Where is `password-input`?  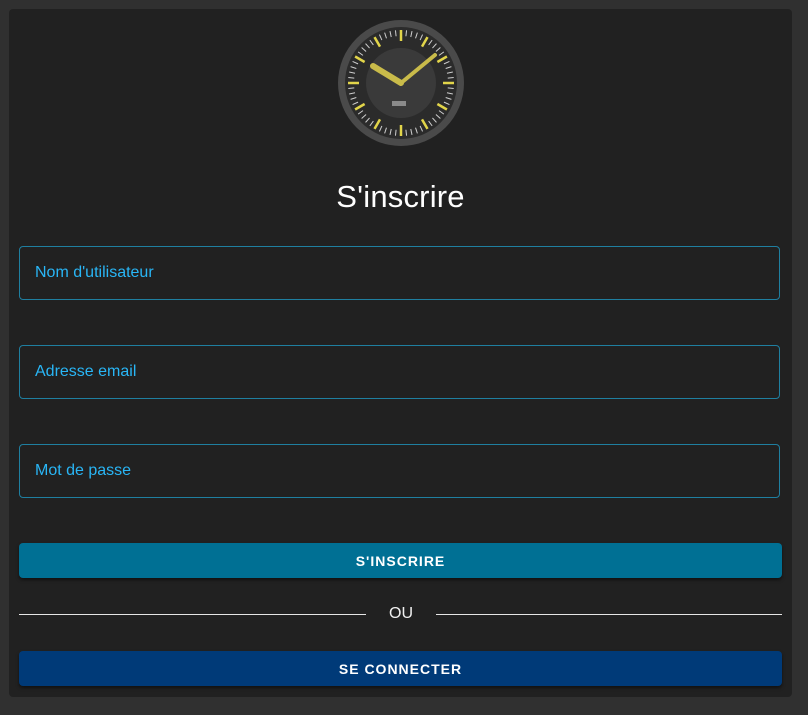 password-input is located at coordinates (399, 471).